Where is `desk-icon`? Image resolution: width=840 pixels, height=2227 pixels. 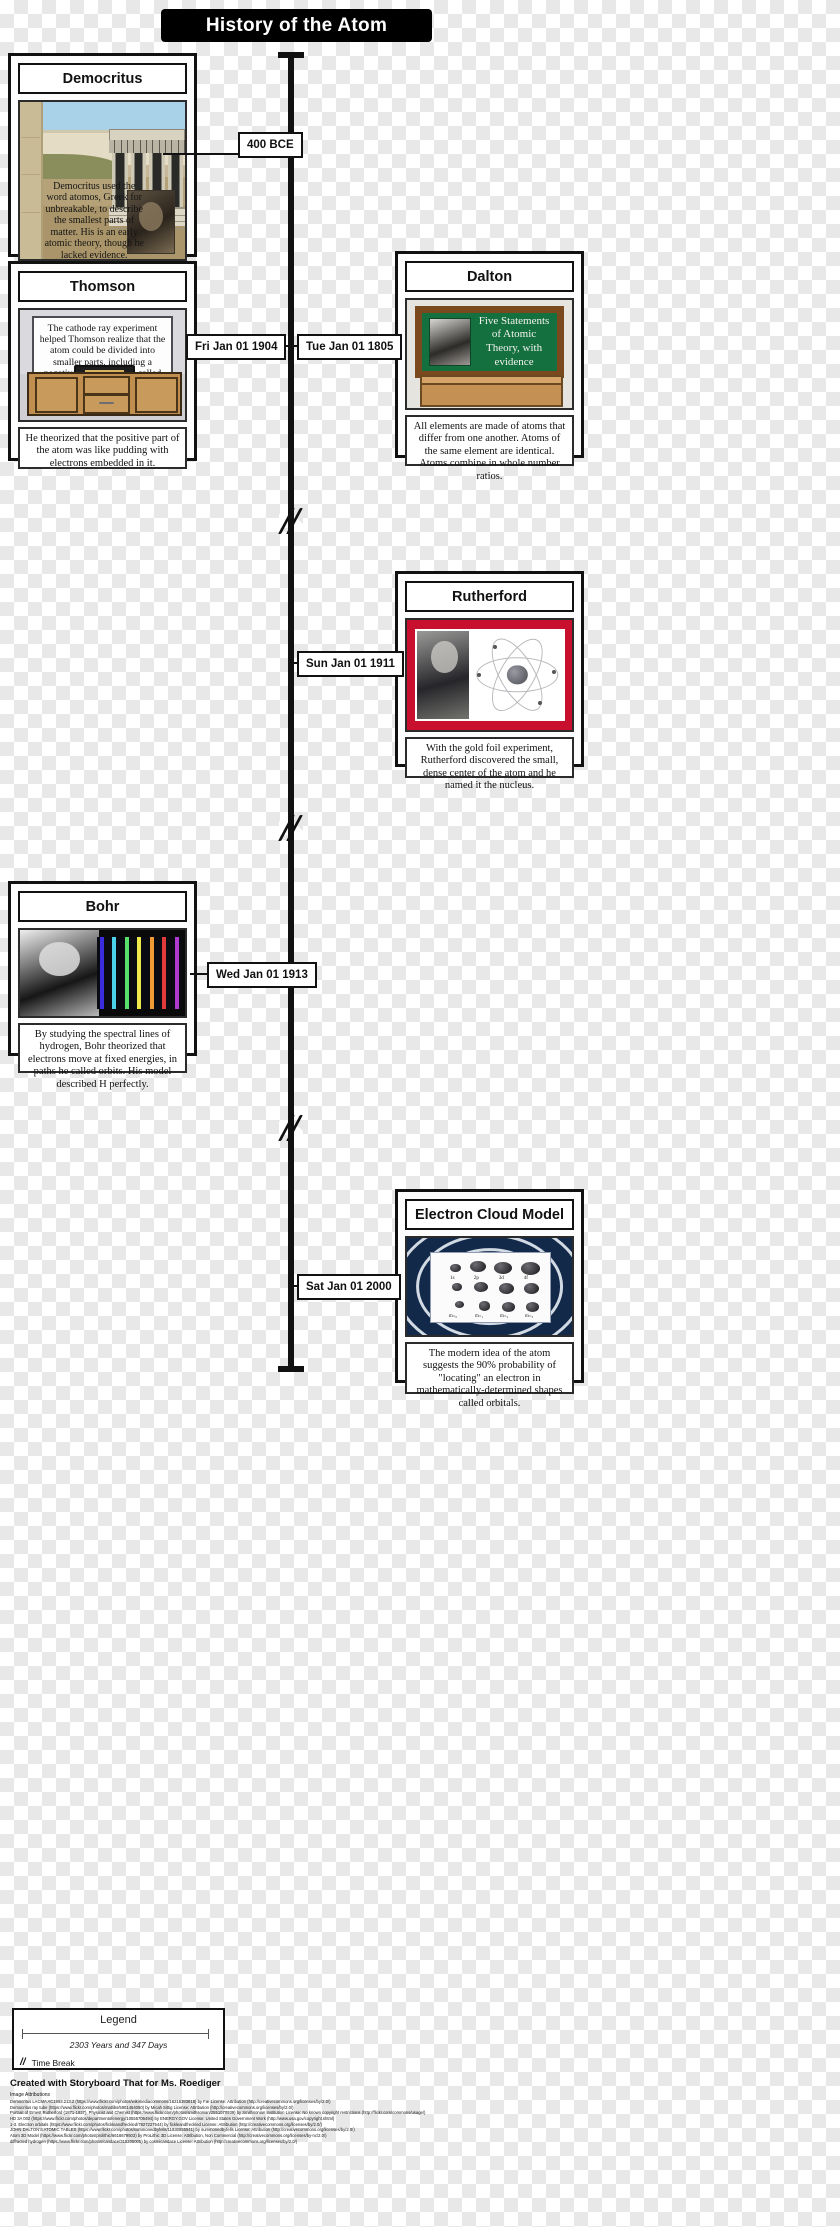 desk-icon is located at coordinates (491, 390).